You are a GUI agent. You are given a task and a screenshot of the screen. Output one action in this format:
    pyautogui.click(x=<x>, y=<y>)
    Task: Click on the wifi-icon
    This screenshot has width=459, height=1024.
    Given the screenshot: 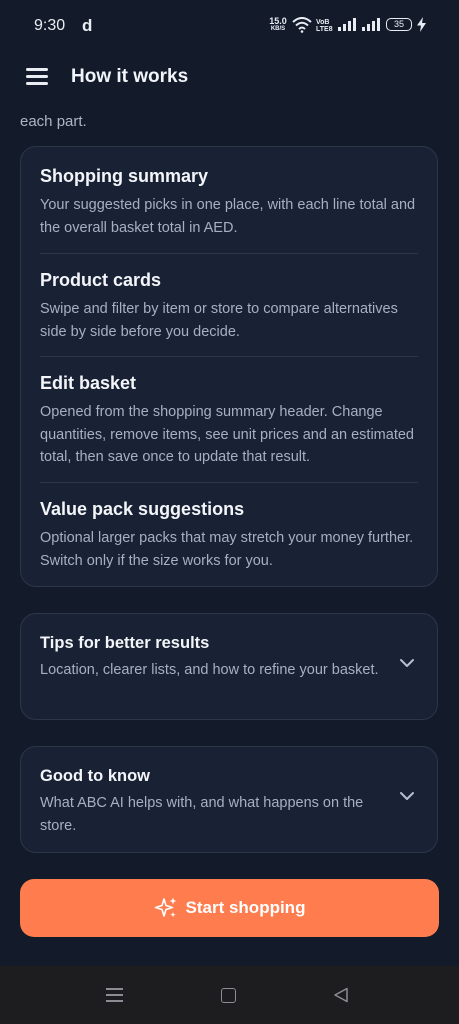 What is the action you would take?
    pyautogui.click(x=302, y=25)
    